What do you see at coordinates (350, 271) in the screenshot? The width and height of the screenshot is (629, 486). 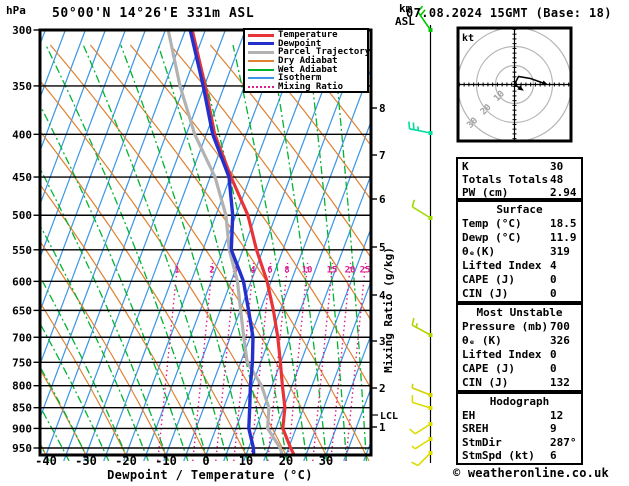 I see `mixing-ratio-label: 20` at bounding box center [350, 271].